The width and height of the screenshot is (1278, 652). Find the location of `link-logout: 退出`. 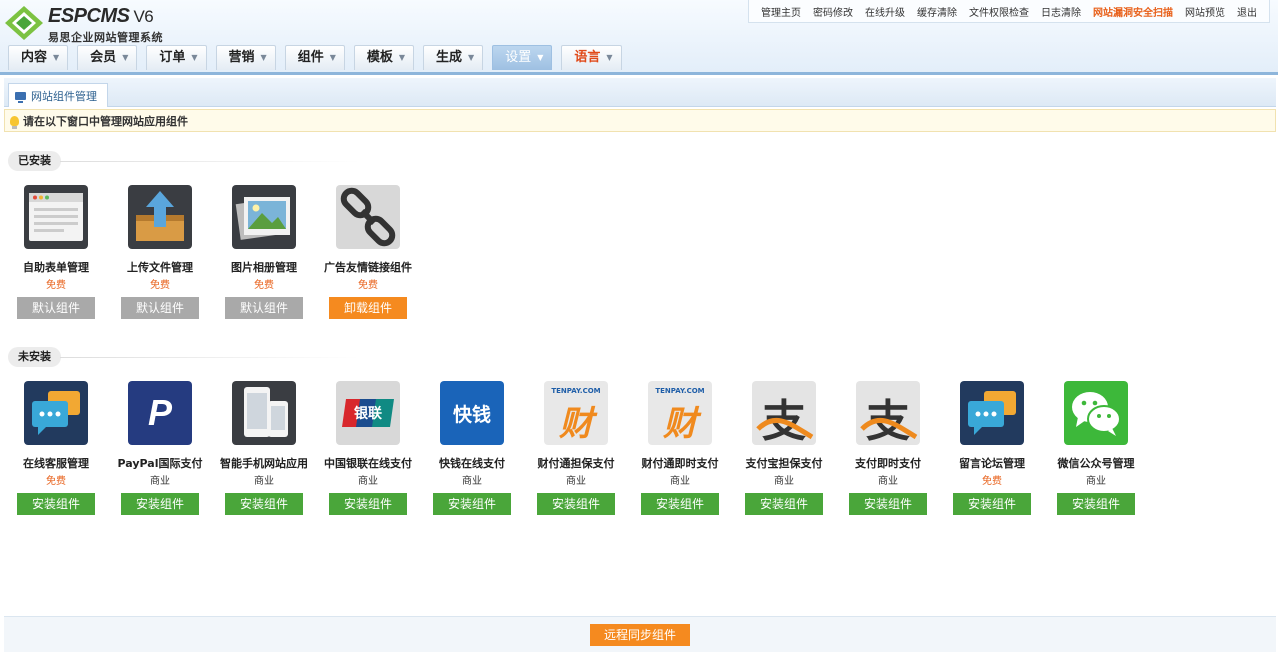

link-logout: 退出 is located at coordinates (1247, 11).